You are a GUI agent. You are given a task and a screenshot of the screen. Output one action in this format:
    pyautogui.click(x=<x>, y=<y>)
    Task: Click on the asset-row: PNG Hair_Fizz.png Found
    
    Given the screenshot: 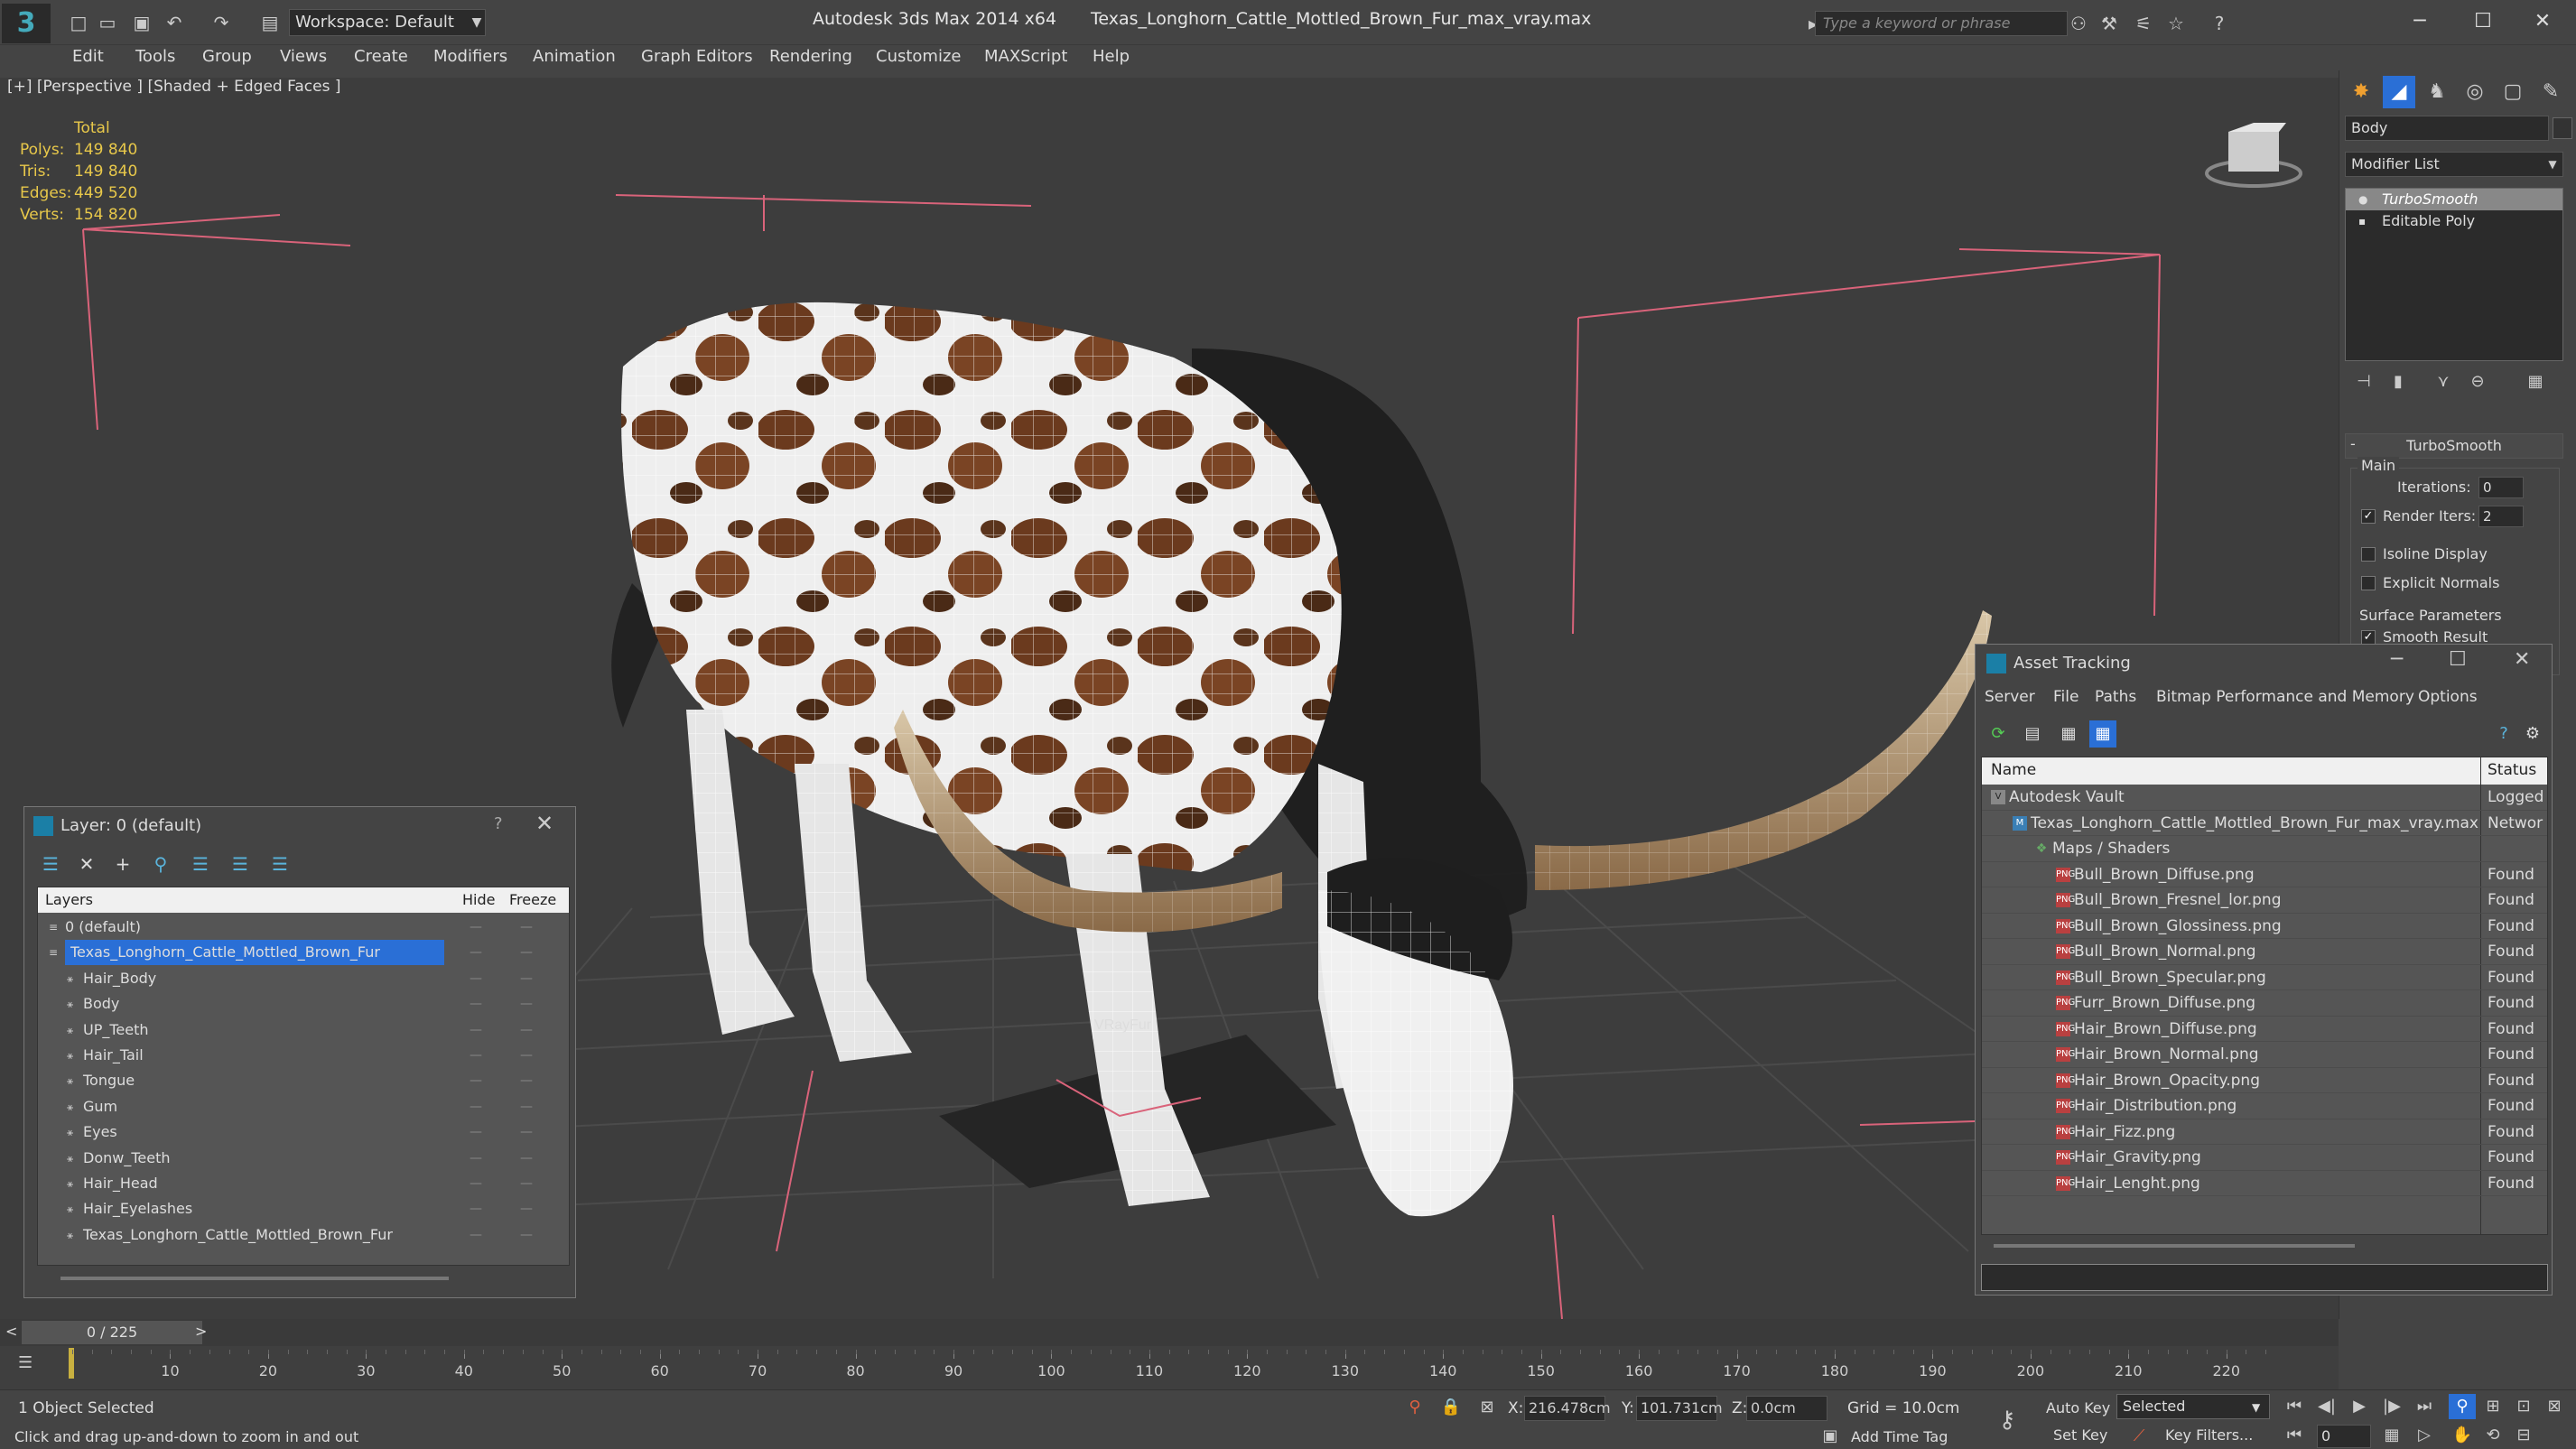 What is the action you would take?
    pyautogui.click(x=2264, y=1132)
    